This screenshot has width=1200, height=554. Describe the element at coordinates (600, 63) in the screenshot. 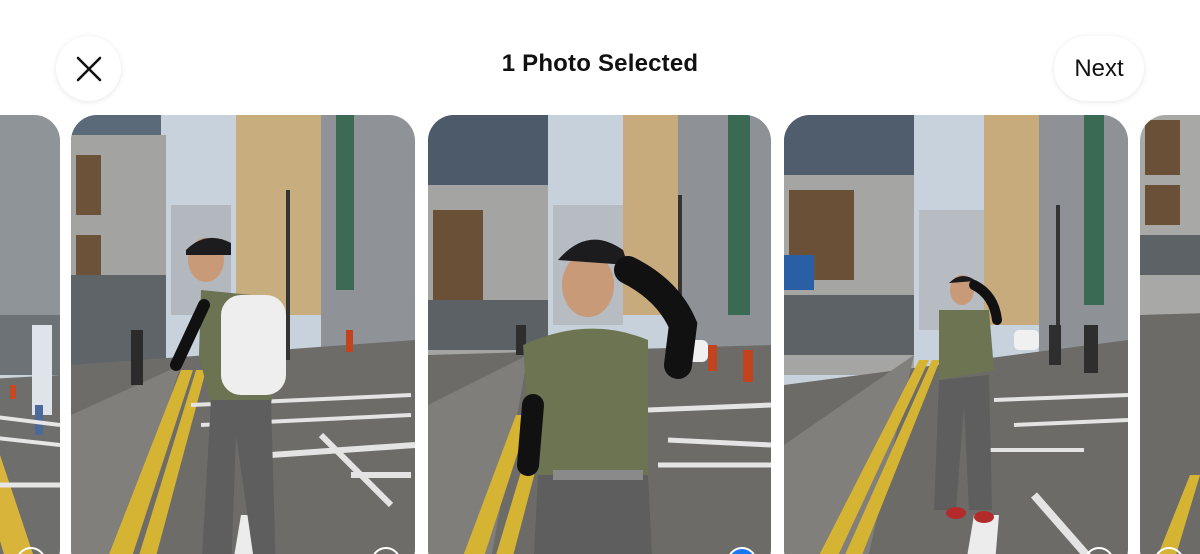

I see `page-title: 1 Photo Selected` at that location.